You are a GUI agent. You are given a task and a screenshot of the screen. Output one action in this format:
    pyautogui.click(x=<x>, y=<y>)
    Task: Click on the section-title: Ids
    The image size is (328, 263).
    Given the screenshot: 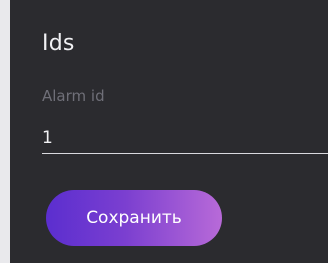 What is the action you would take?
    pyautogui.click(x=58, y=43)
    